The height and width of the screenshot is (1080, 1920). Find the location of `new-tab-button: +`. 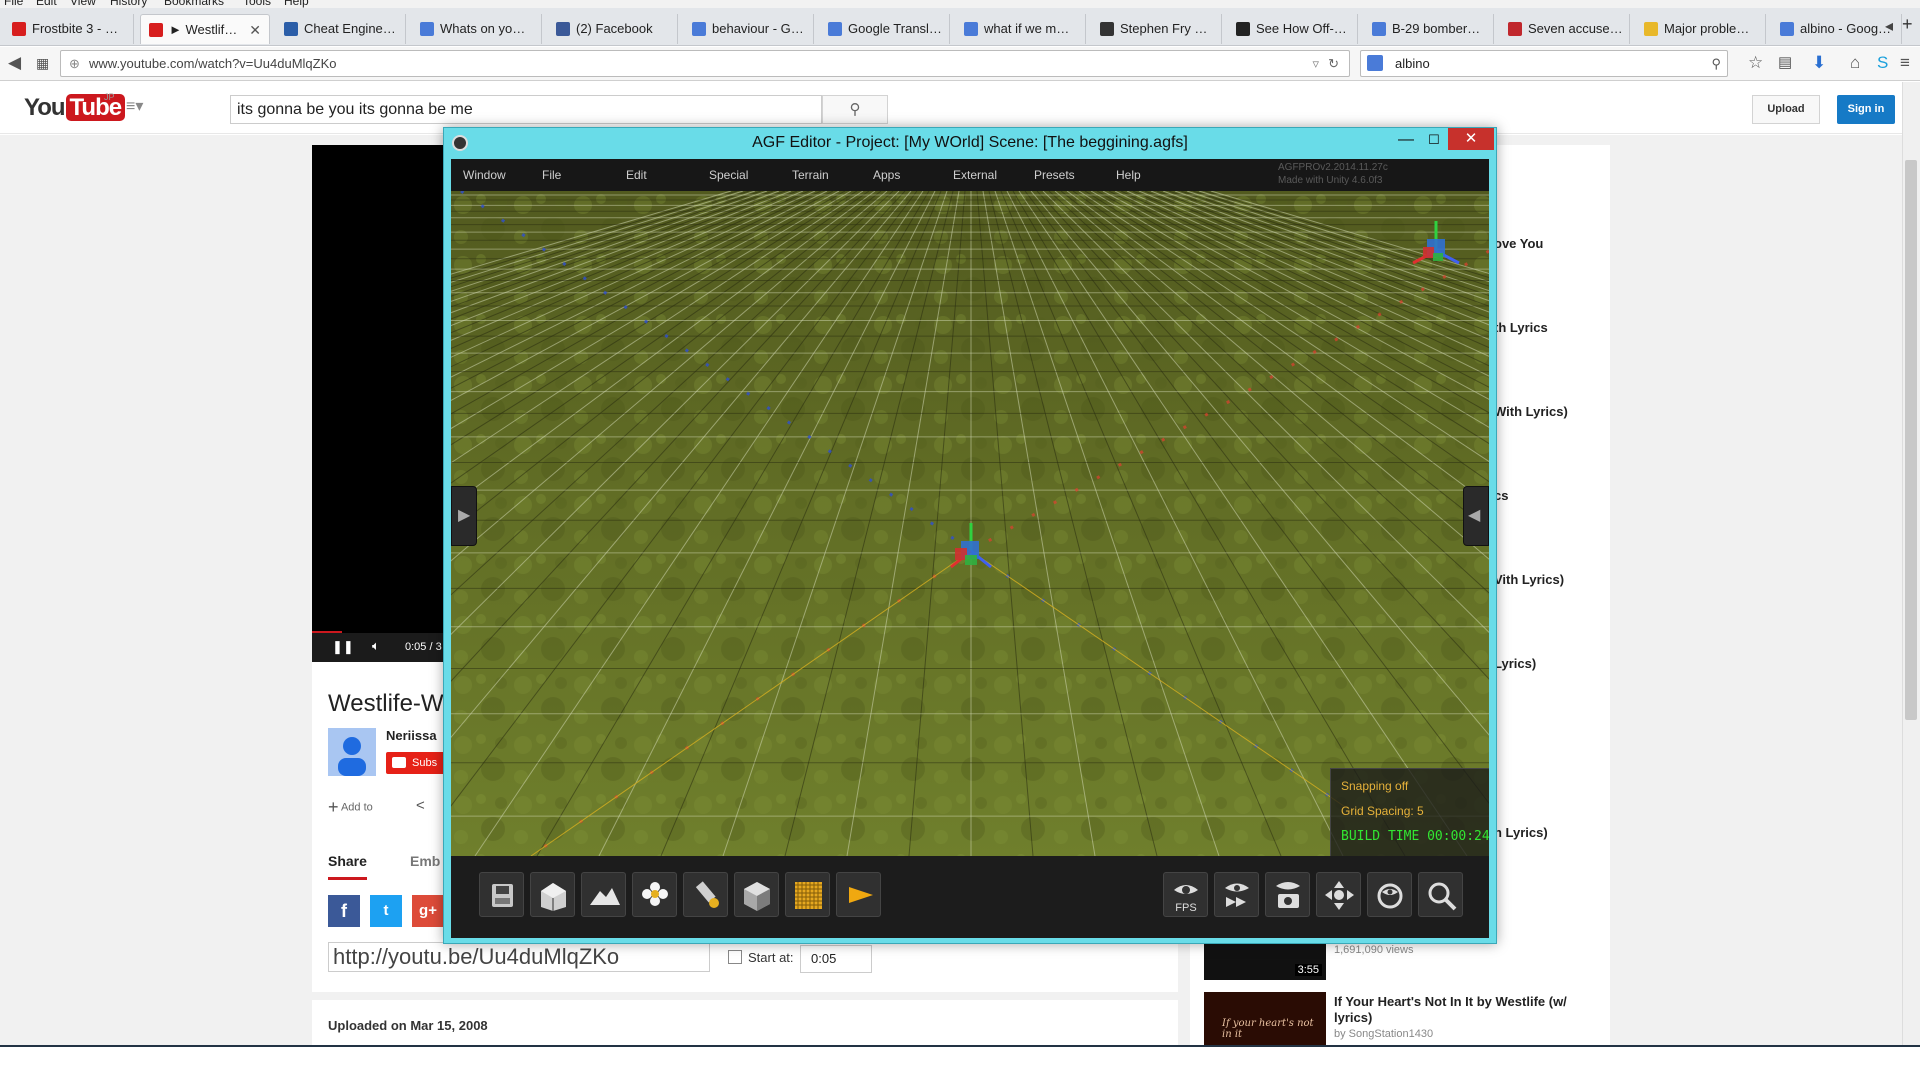

new-tab-button: + is located at coordinates (1907, 24).